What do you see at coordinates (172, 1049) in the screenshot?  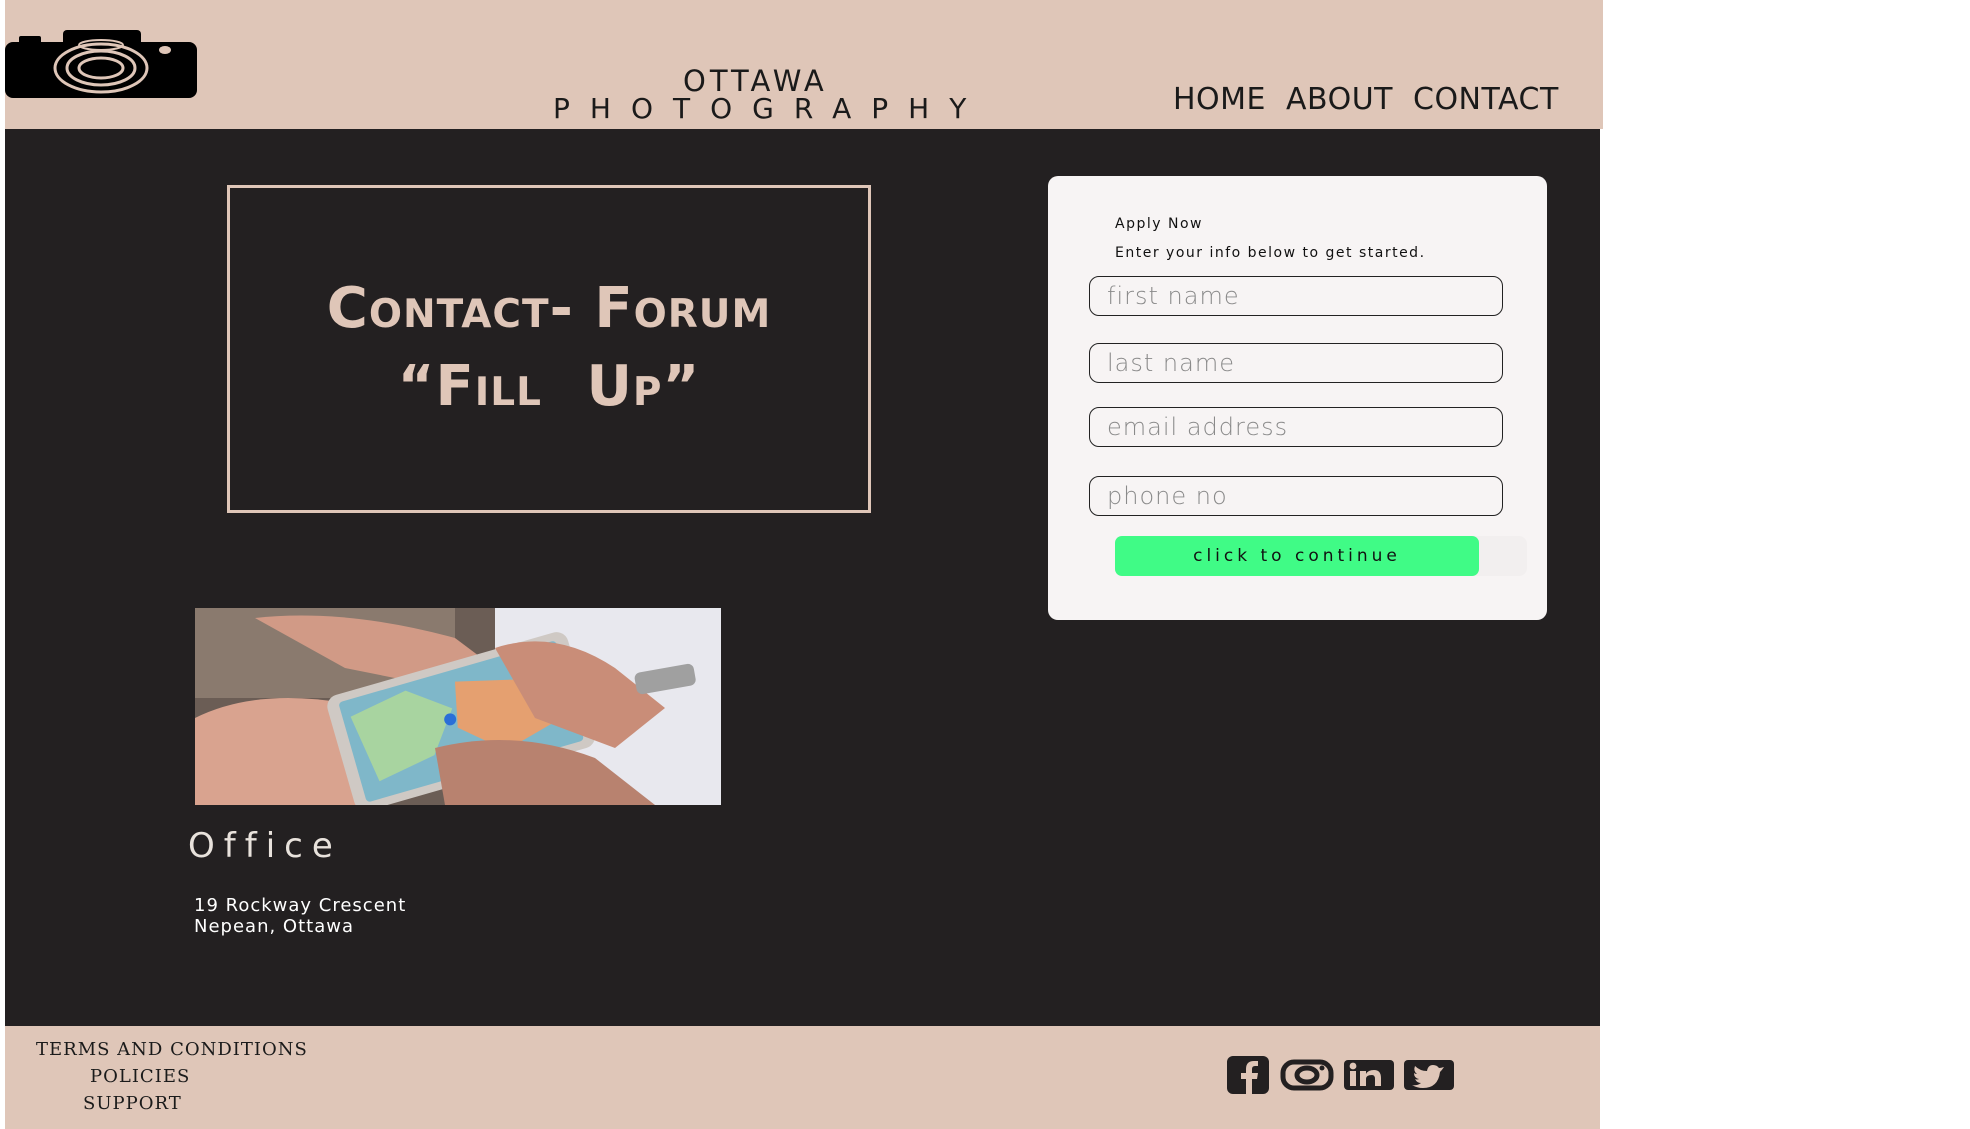 I see `terms-link: TERMS AND CONDITIONS` at bounding box center [172, 1049].